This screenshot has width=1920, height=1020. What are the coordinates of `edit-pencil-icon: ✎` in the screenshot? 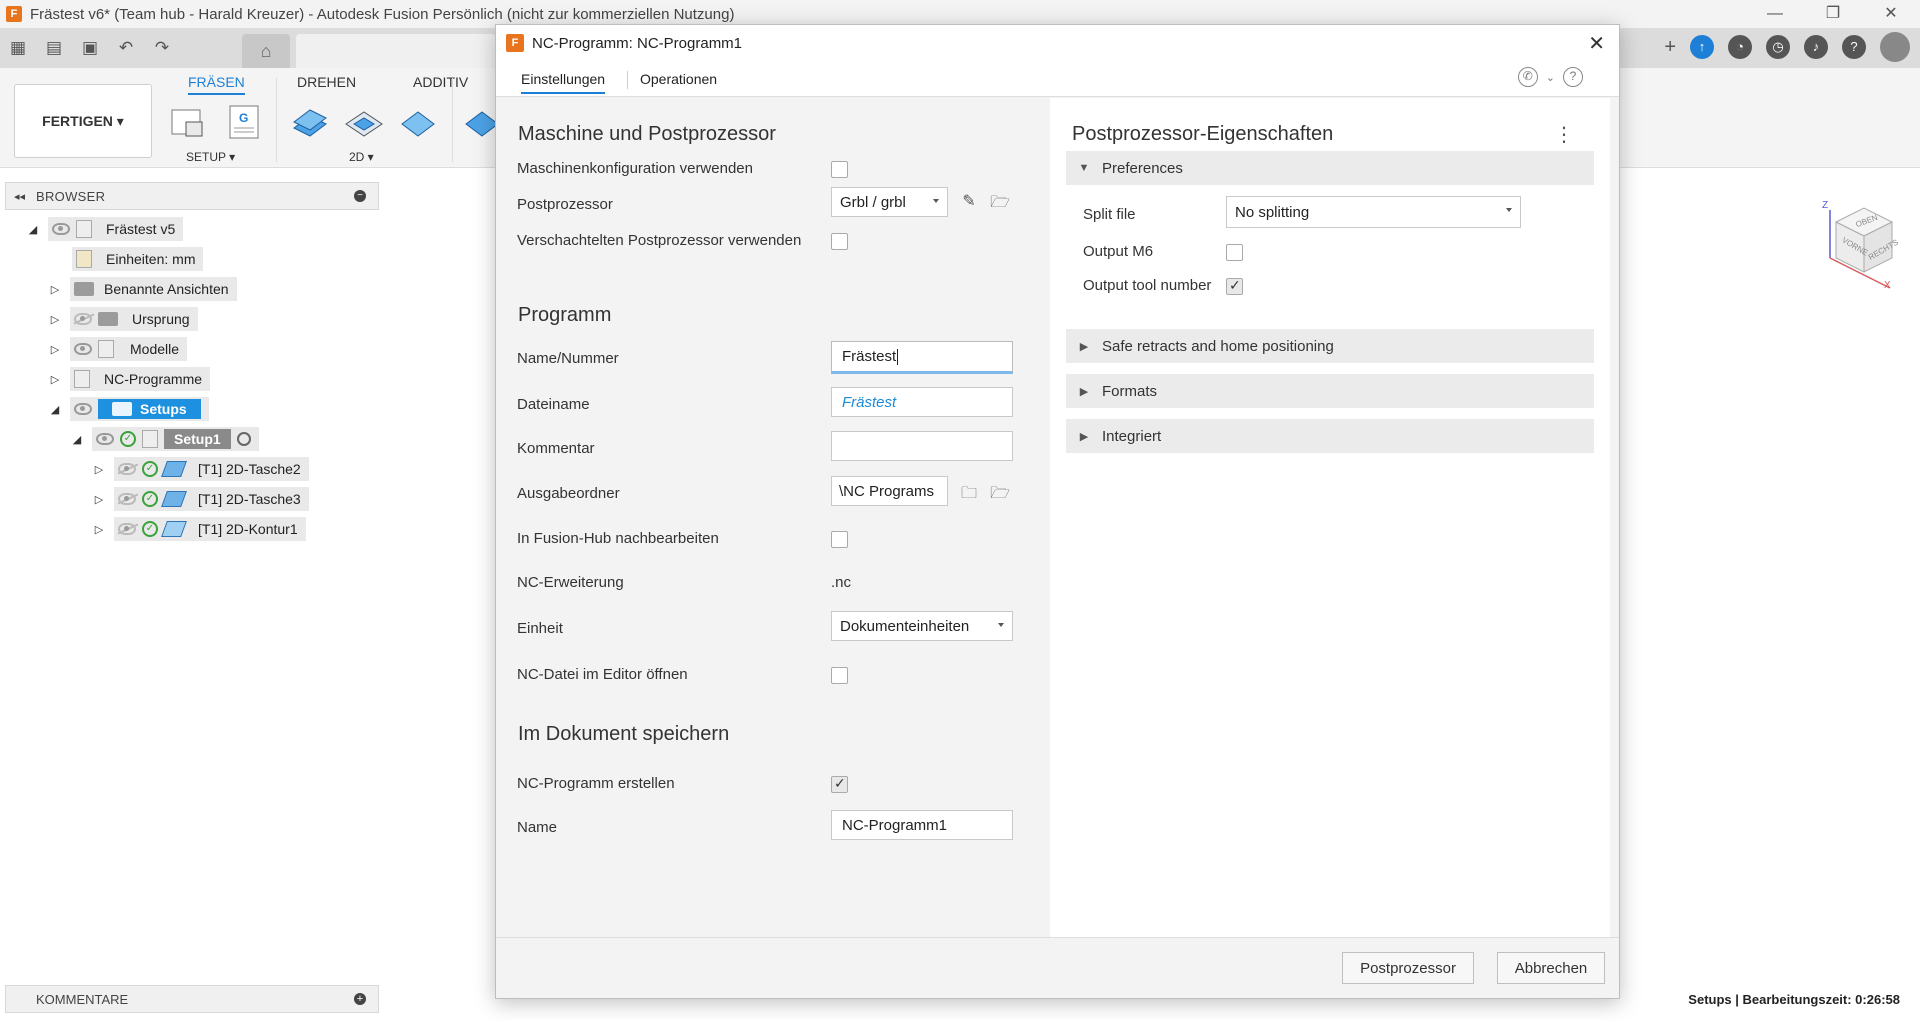 It's located at (969, 201).